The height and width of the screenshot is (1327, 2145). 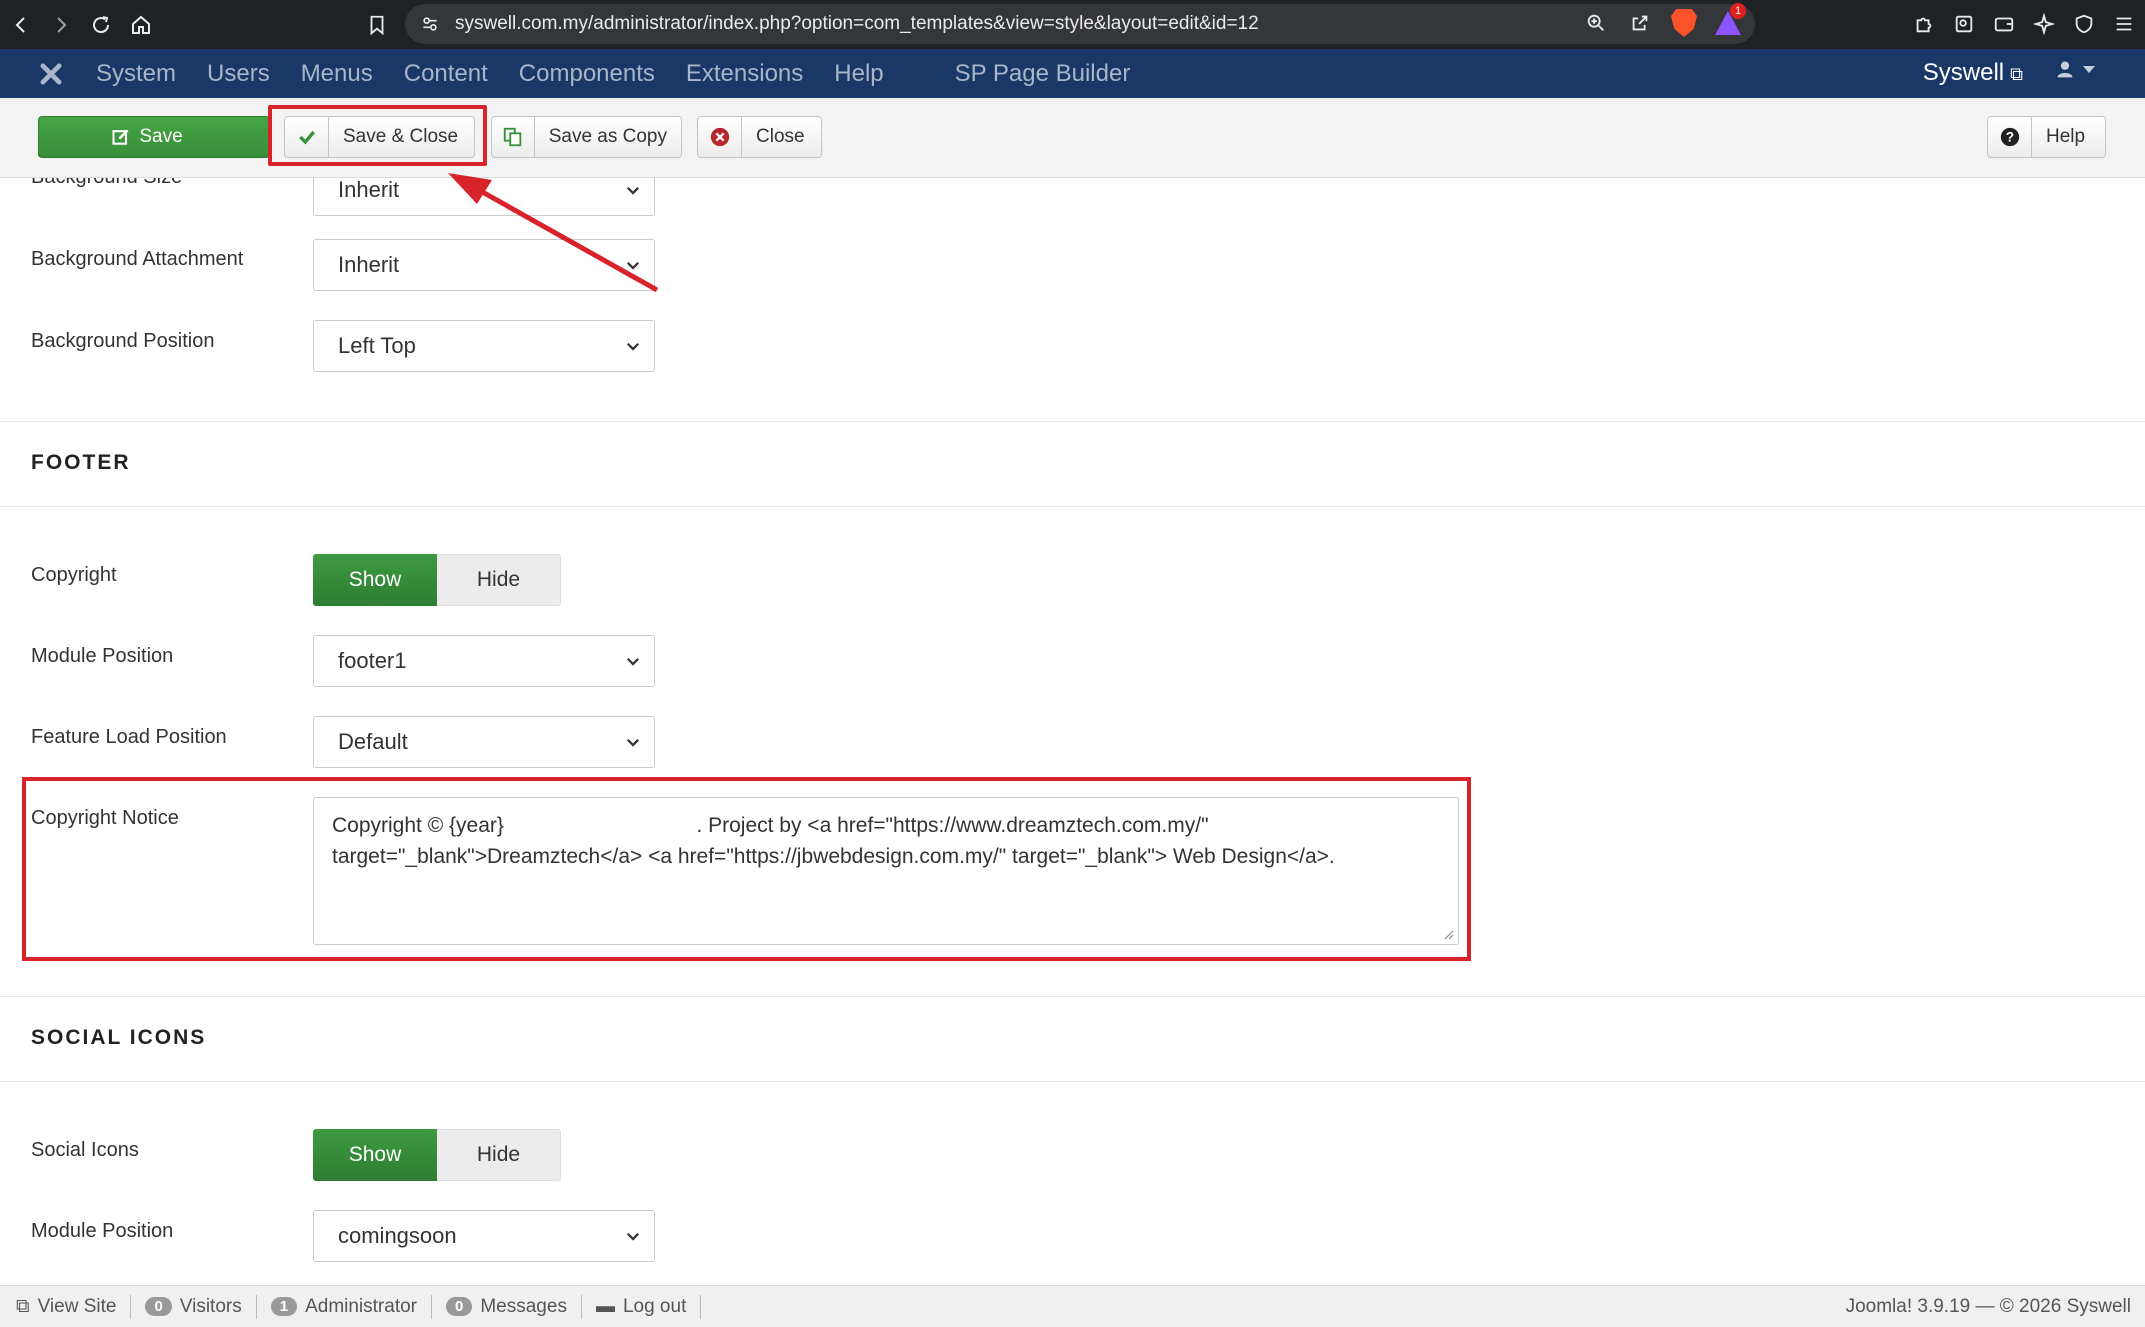 What do you see at coordinates (1448, 934) in the screenshot?
I see `resize-grip-icon` at bounding box center [1448, 934].